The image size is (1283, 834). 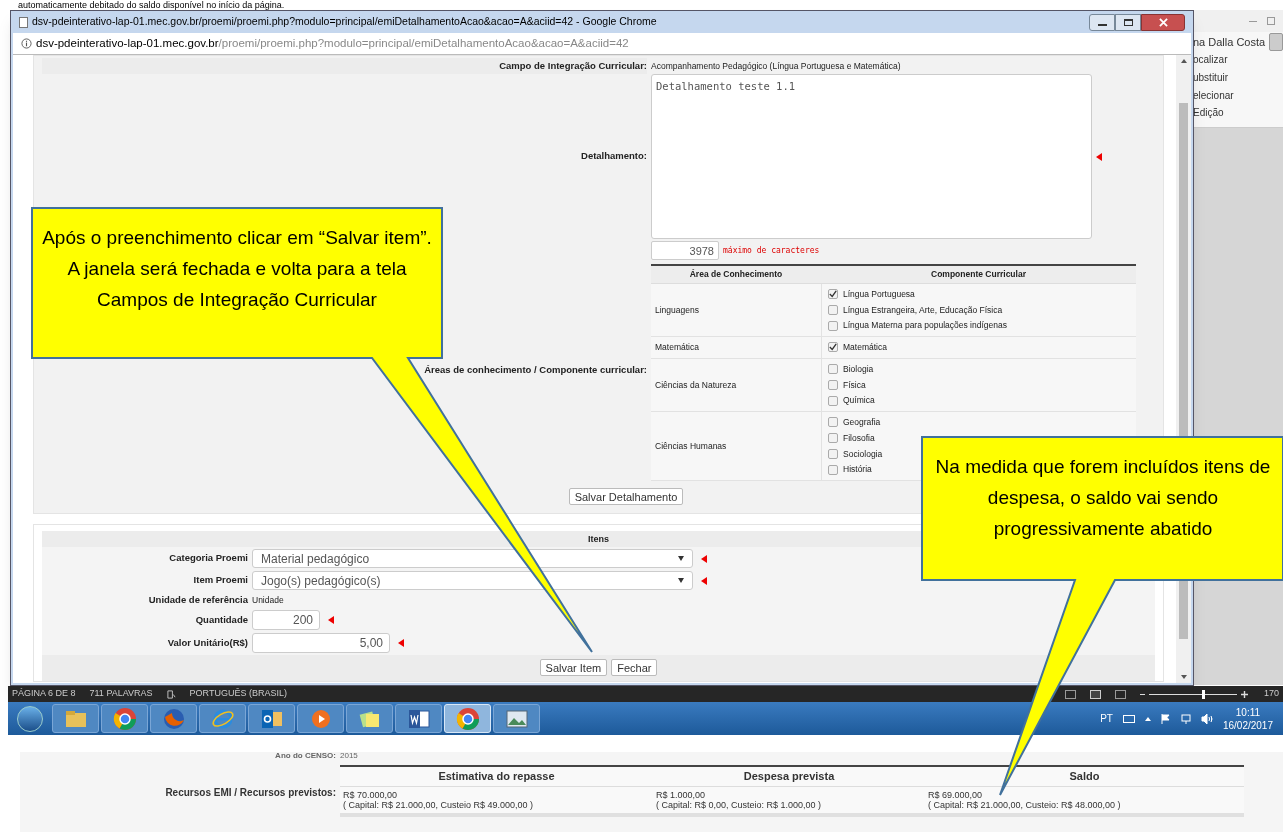 I want to click on clock-time: 10:11, so click(x=1248, y=712).